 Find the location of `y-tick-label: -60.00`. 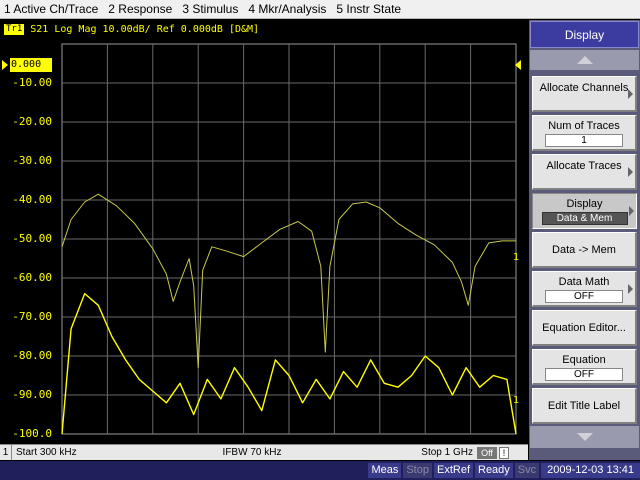

y-tick-label: -60.00 is located at coordinates (32, 277).